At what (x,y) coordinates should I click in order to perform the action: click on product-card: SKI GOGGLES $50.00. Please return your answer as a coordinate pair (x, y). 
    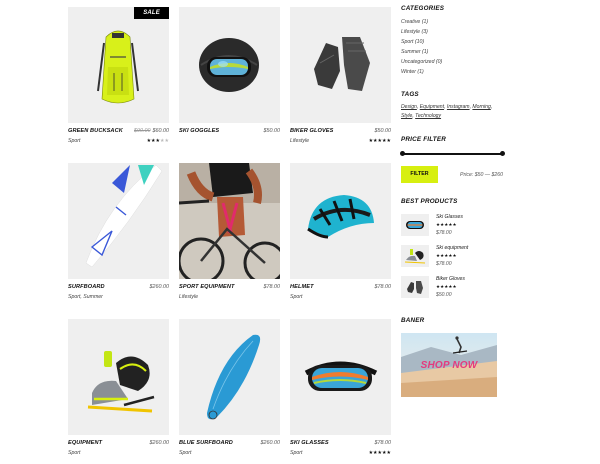
    Looking at the image, I should click on (229, 72).